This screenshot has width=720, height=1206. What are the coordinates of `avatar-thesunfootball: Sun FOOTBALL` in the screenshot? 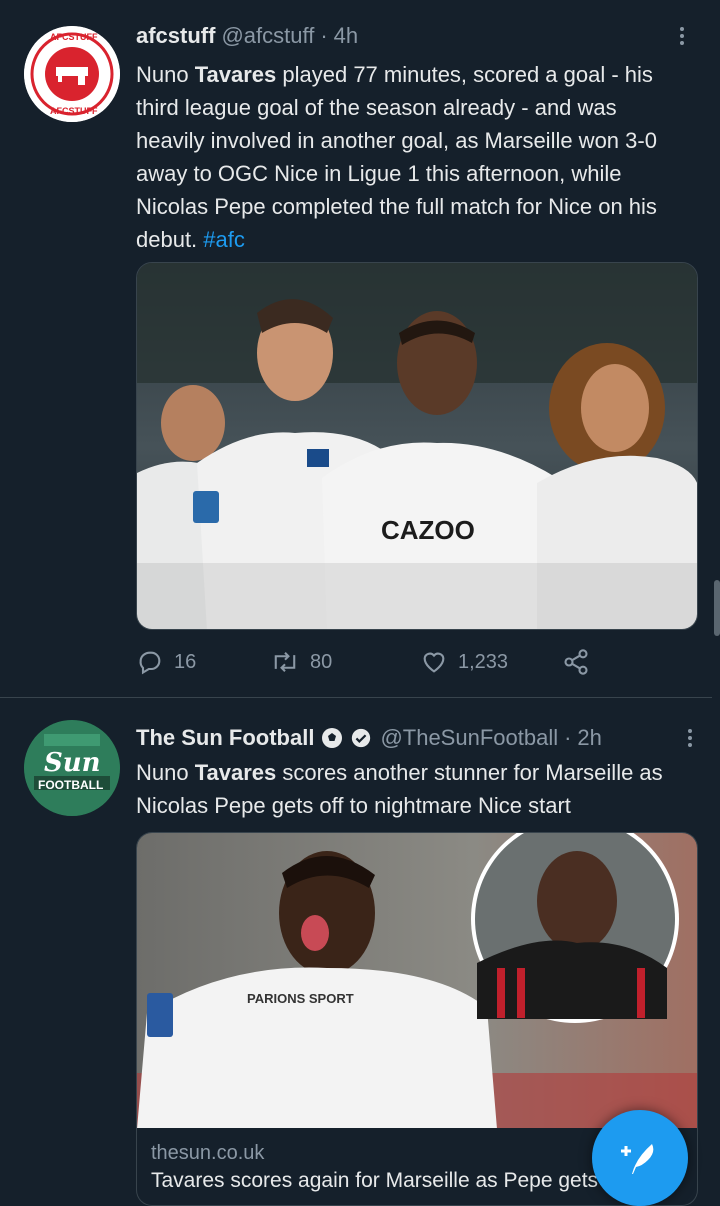 It's located at (72, 768).